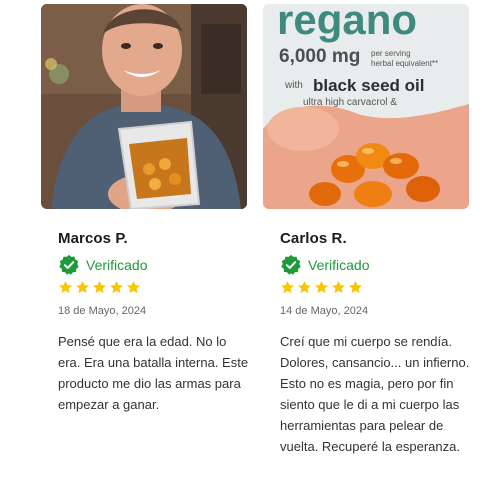 The height and width of the screenshot is (500, 500). I want to click on package-brand-text: regano, so click(347, 23).